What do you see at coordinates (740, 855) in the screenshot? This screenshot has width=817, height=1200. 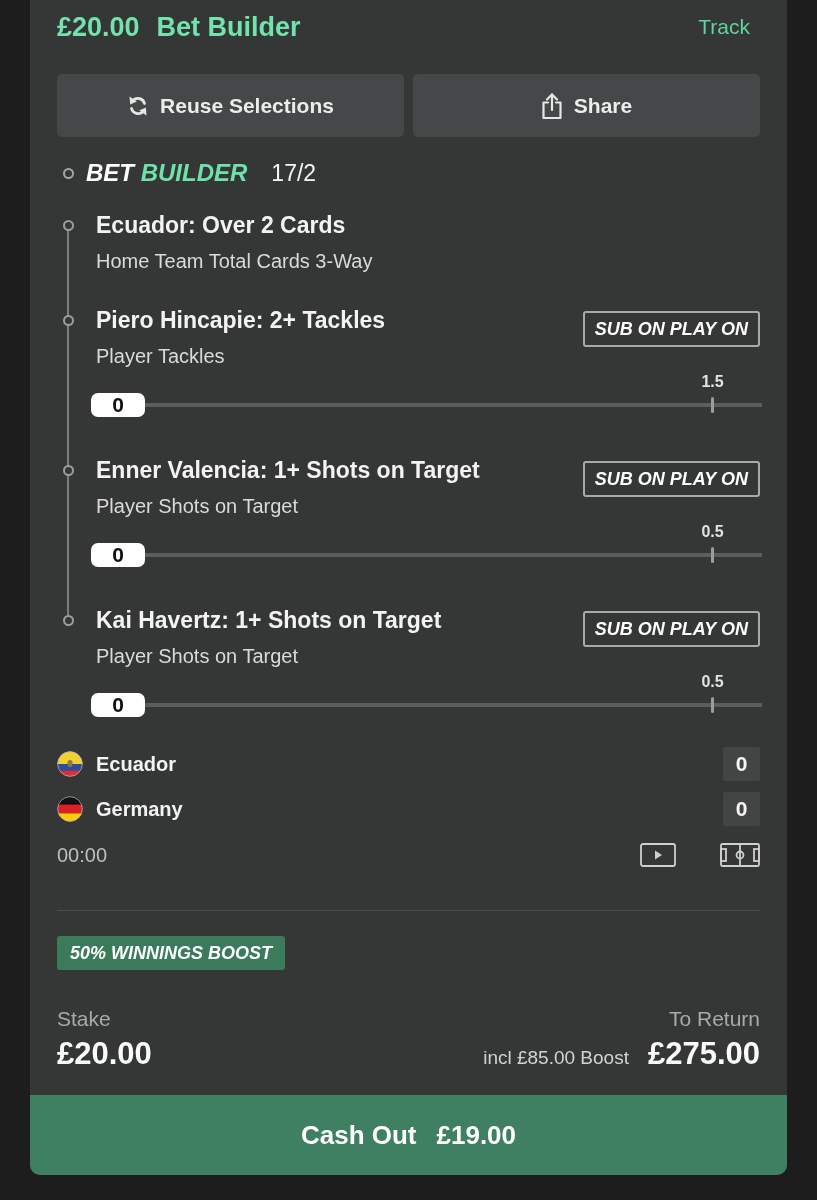 I see `football-pitch-icon` at bounding box center [740, 855].